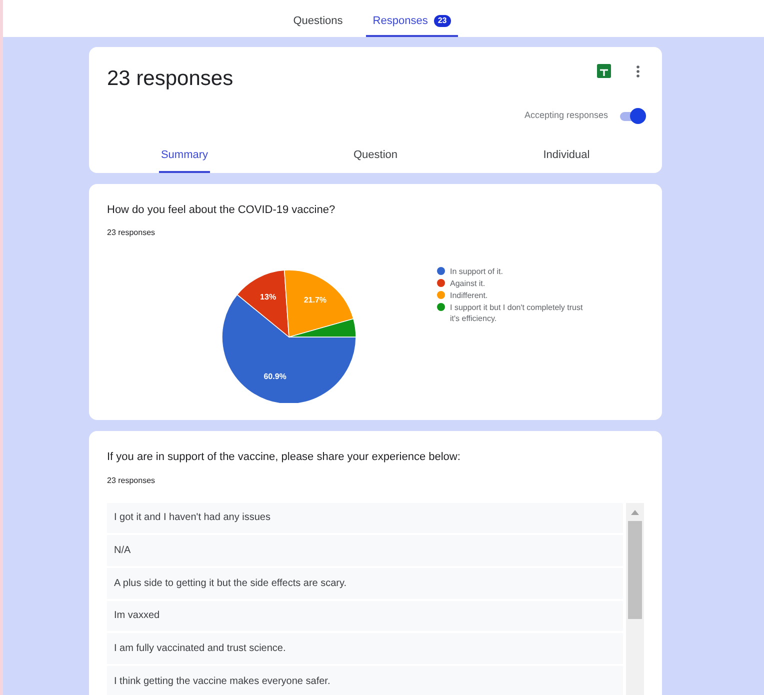  What do you see at coordinates (638, 71) in the screenshot?
I see `more-options-icon` at bounding box center [638, 71].